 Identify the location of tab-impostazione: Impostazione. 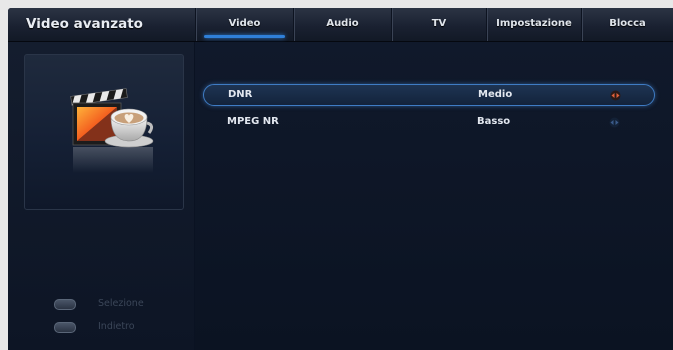
(533, 24).